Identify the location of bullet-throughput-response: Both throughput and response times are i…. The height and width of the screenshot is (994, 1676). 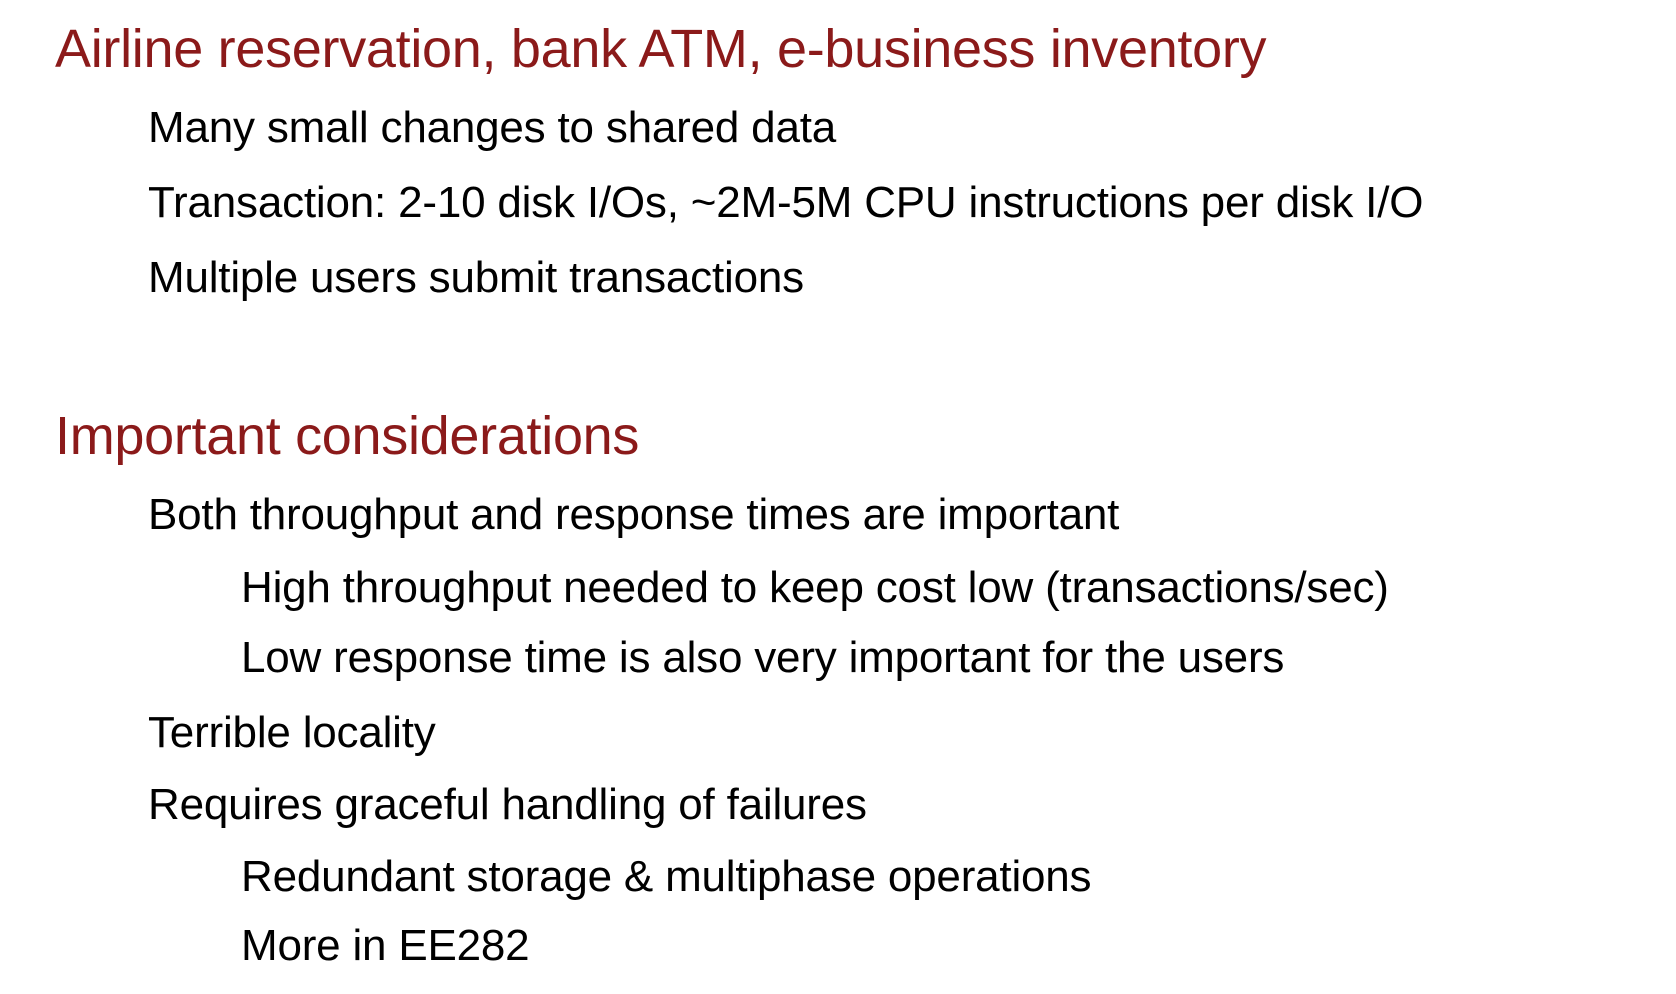
(634, 514).